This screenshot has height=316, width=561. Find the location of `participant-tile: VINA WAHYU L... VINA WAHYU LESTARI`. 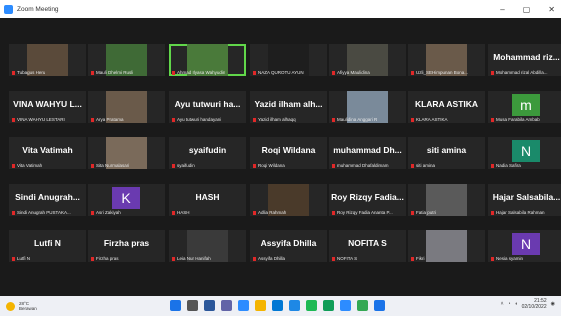

participant-tile: VINA WAHYU L... VINA WAHYU LESTARI is located at coordinates (47, 107).